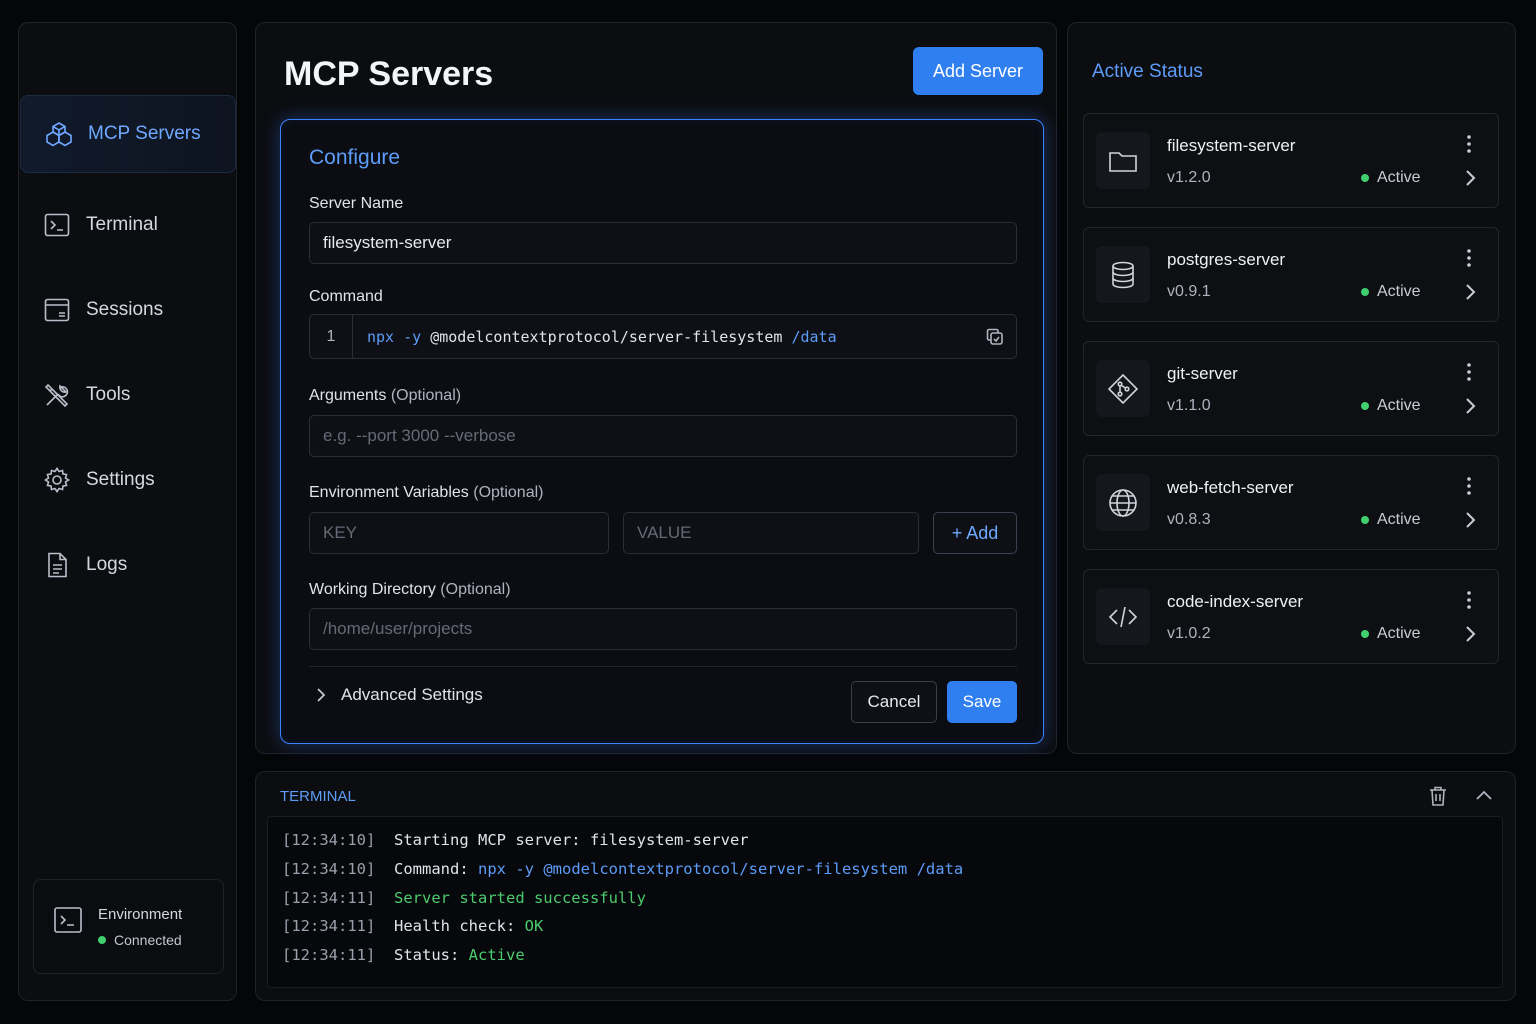 Image resolution: width=1536 pixels, height=1024 pixels. What do you see at coordinates (107, 564) in the screenshot?
I see `sidebar-item-label: Logs` at bounding box center [107, 564].